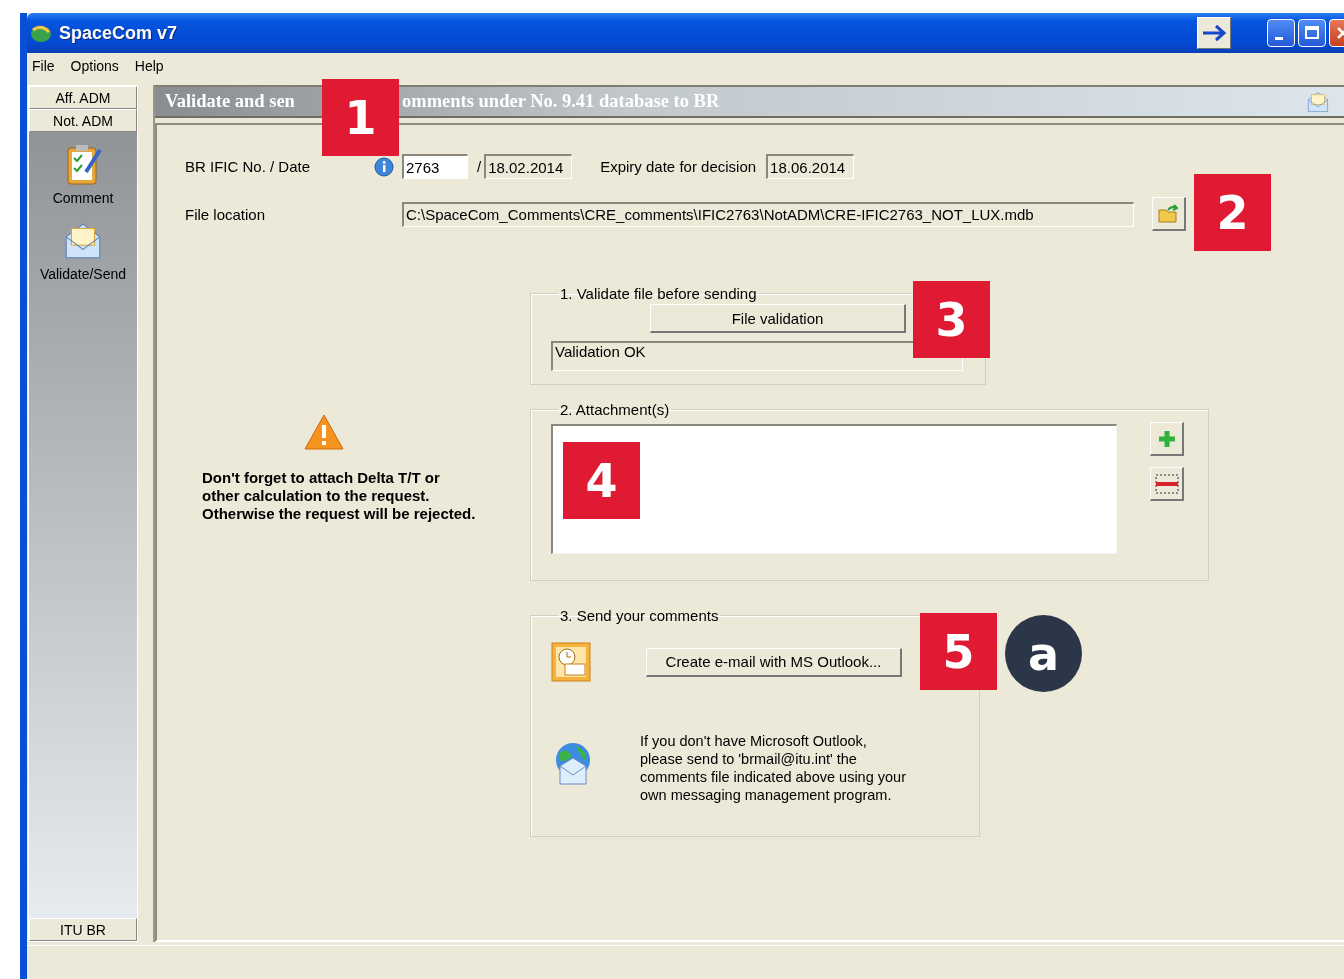 This screenshot has width=1344, height=979. I want to click on maximize-icon, so click(1312, 33).